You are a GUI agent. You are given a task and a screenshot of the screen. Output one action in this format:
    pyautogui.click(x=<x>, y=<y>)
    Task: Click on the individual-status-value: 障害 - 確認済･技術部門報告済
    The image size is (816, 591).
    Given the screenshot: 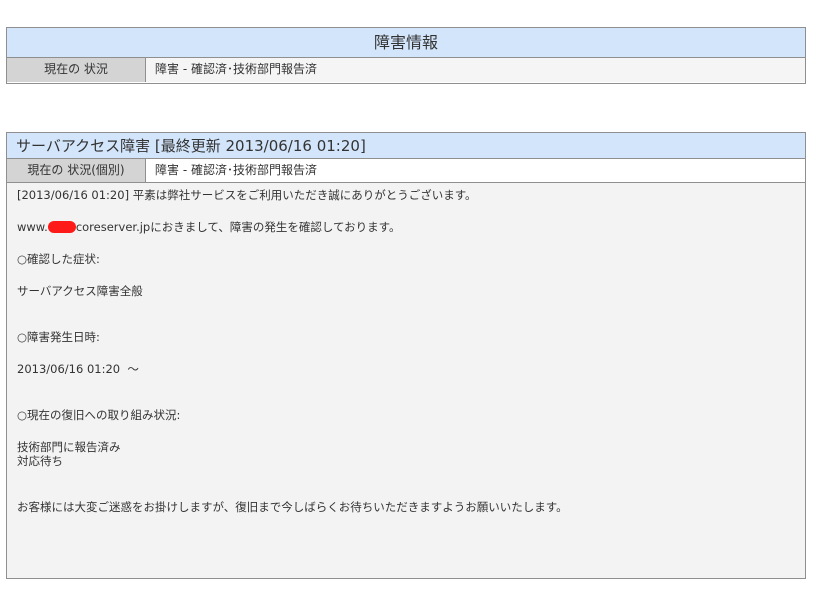 What is the action you would take?
    pyautogui.click(x=475, y=170)
    